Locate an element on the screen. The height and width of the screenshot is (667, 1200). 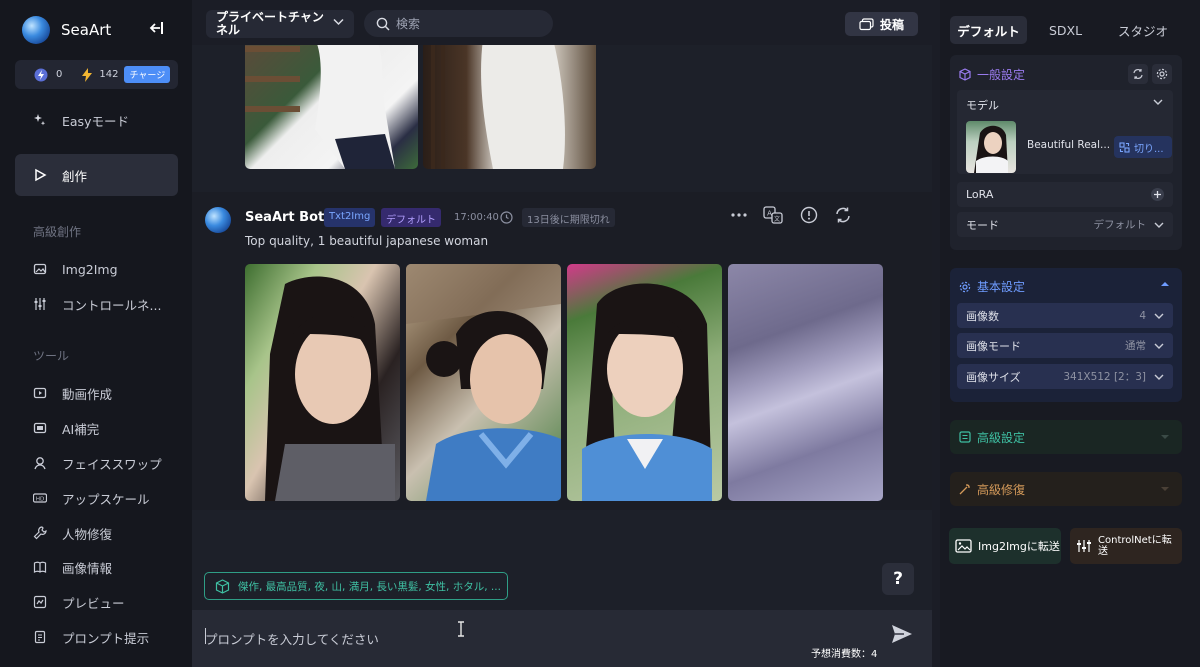
image-mode-value: 通常 is located at coordinates (1135, 346).